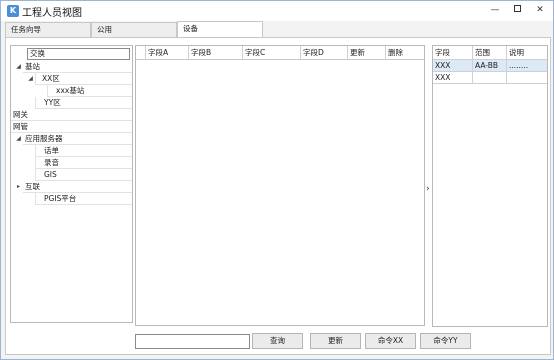 The height and width of the screenshot is (360, 554). Describe the element at coordinates (495, 10) in the screenshot. I see `minimize-button: —` at that location.